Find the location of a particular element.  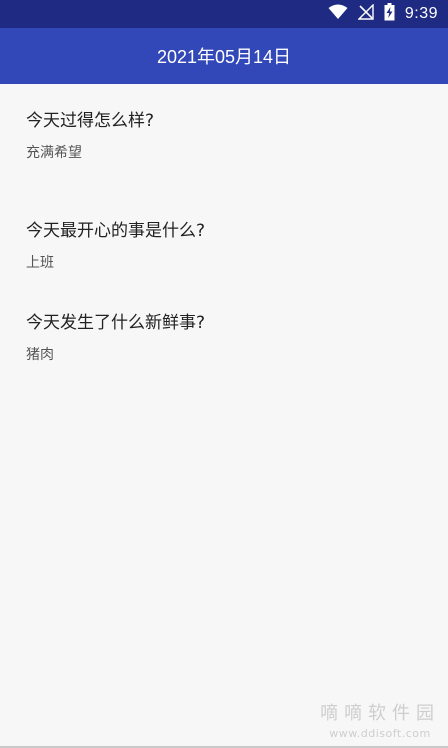

status-bar: 9:39 is located at coordinates (224, 14).